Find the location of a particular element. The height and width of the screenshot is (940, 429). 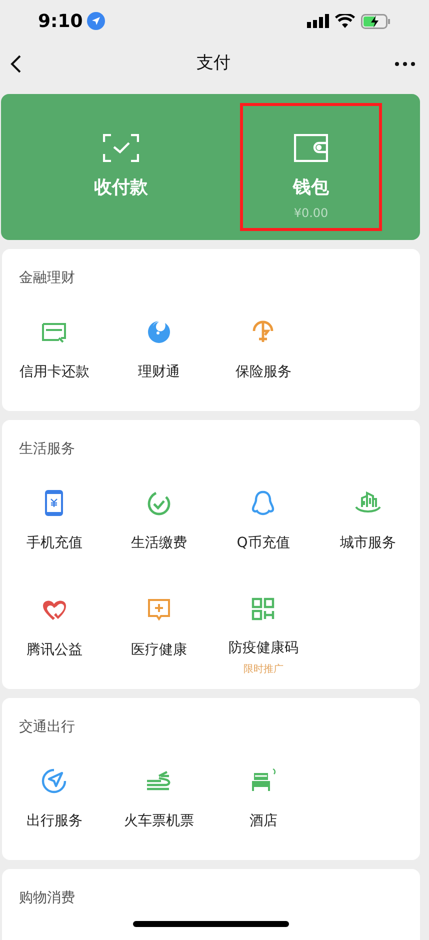

service-item: 信用卡还款 is located at coordinates (54, 358).